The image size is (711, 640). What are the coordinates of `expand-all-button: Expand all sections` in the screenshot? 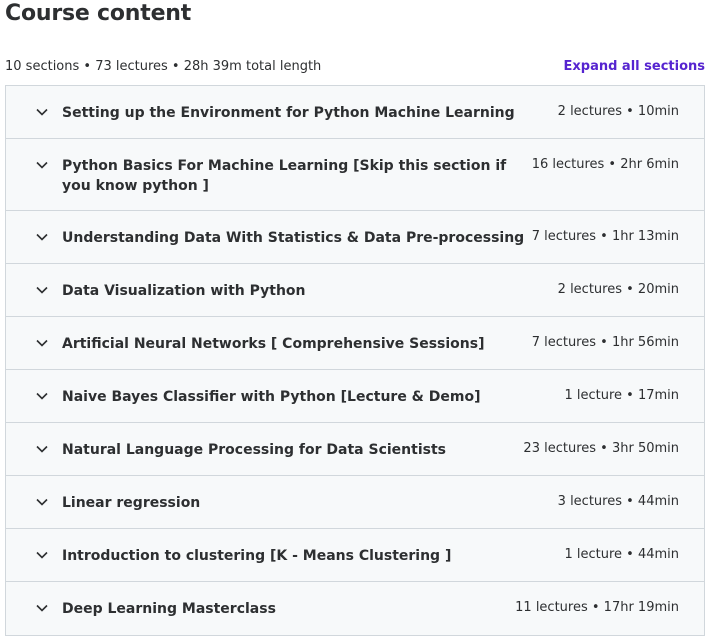 It's located at (635, 66).